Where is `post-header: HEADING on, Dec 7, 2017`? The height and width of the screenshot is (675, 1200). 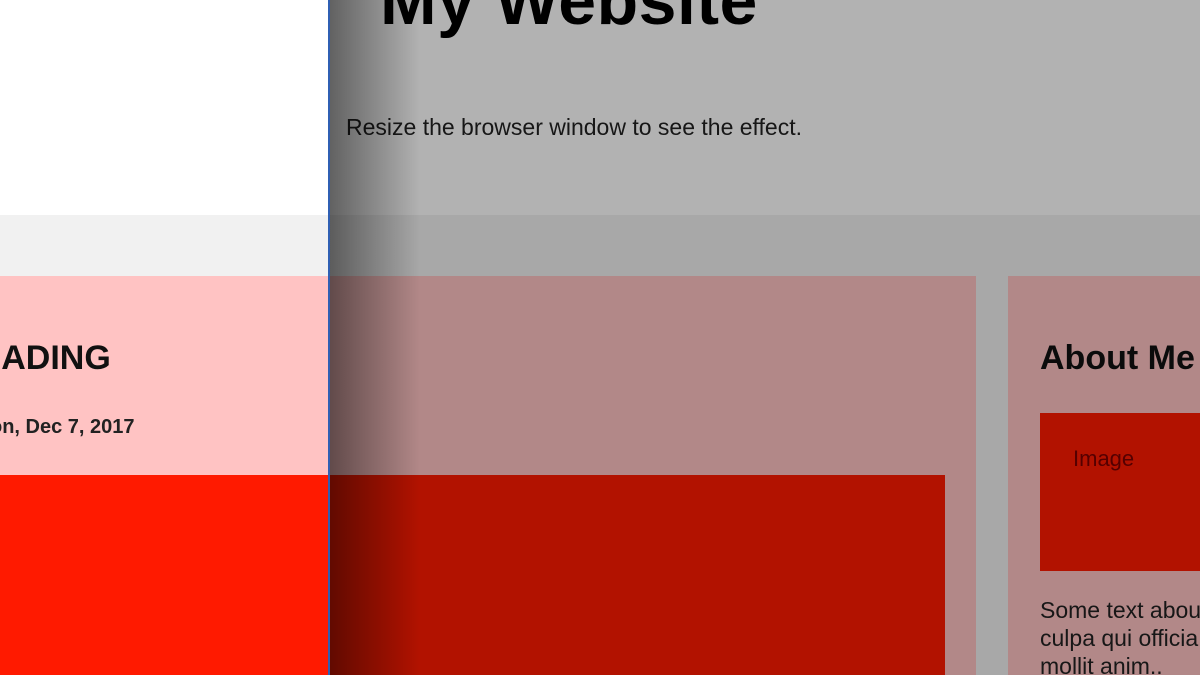
post-header: HEADING on, Dec 7, 2017 is located at coordinates (160, 385).